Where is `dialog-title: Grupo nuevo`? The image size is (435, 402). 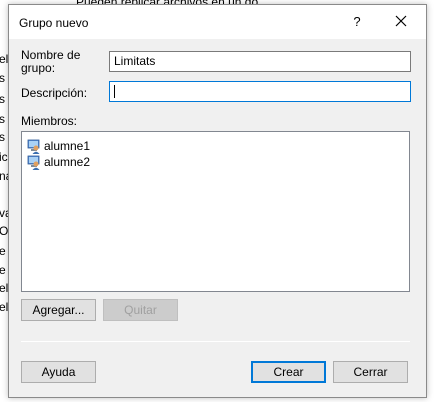
dialog-title: Grupo nuevo is located at coordinates (54, 23).